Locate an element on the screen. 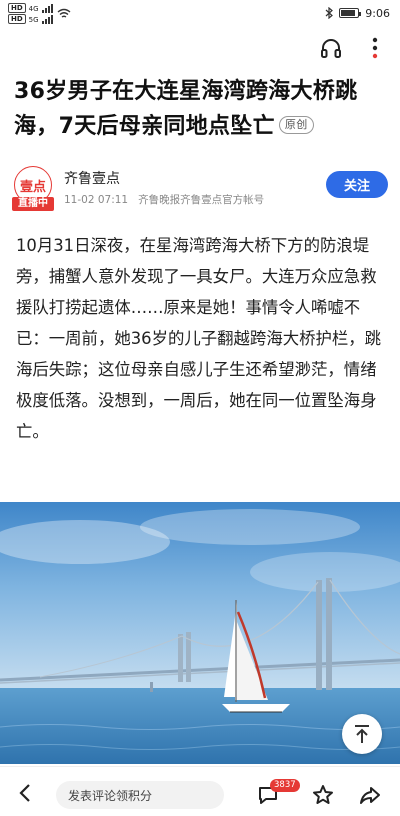 The height and width of the screenshot is (816, 400). bluetooth-icon is located at coordinates (329, 13).